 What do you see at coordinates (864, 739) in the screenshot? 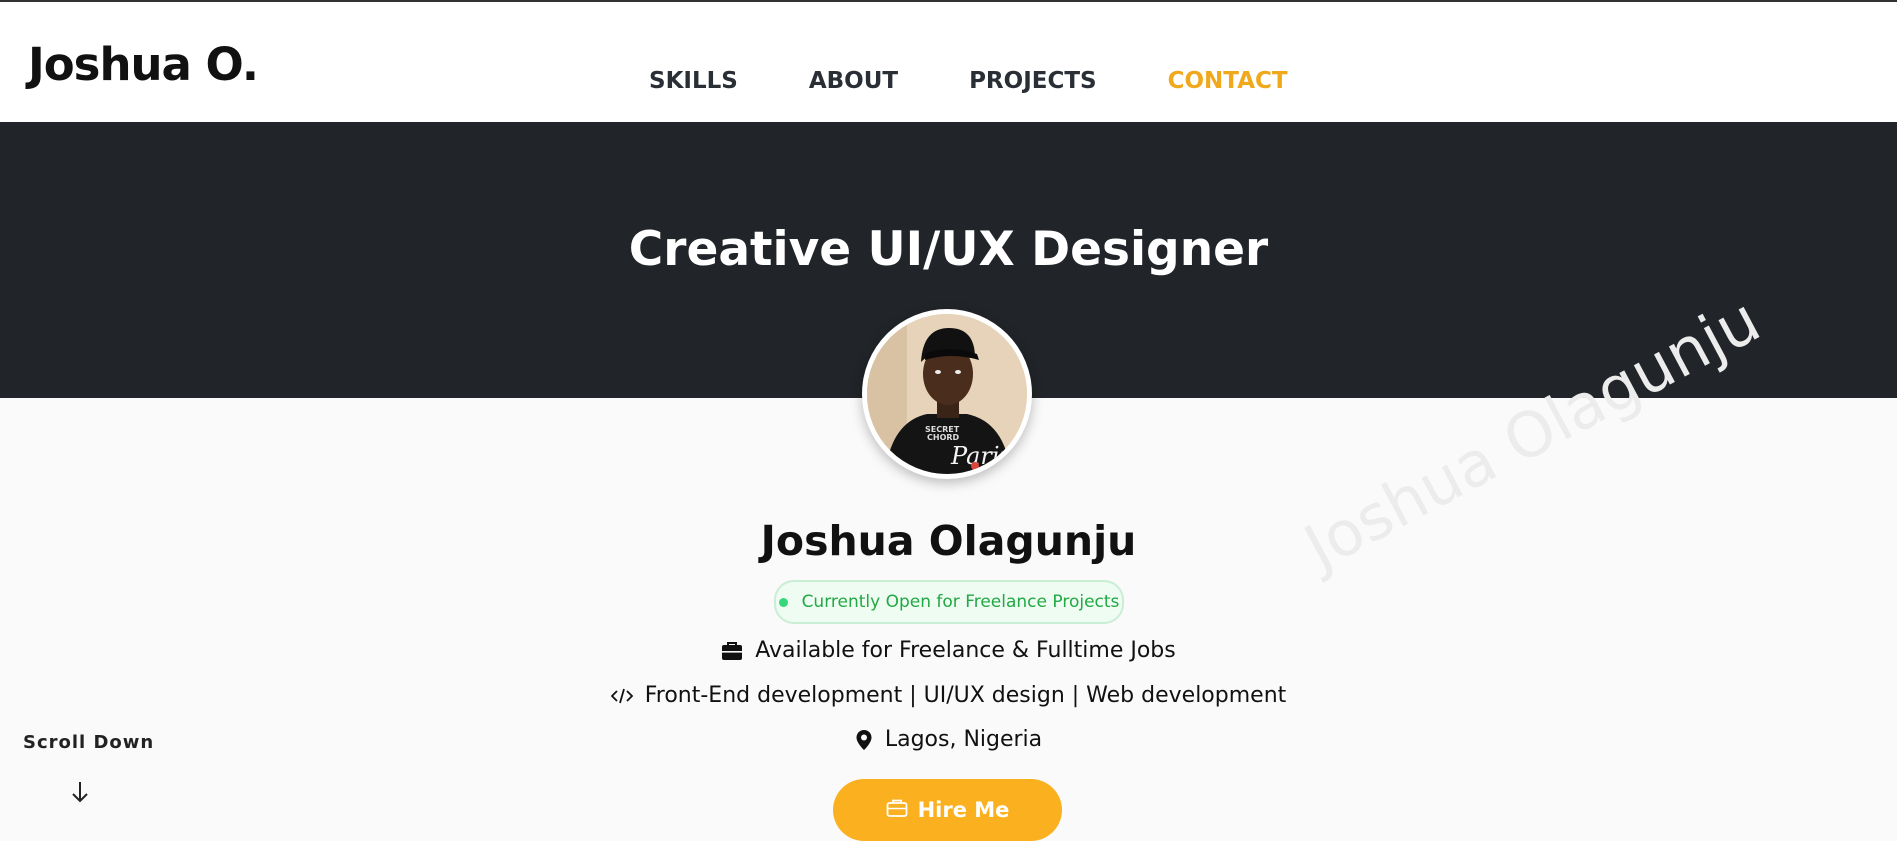
I see `map-pin-icon` at bounding box center [864, 739].